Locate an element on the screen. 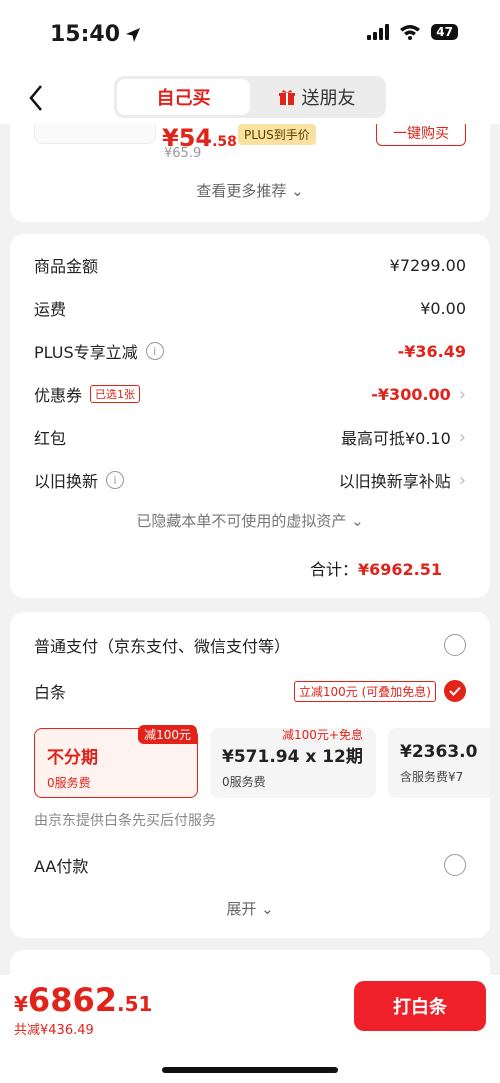 This screenshot has width=500, height=1083. checkout-bar: ¥6862.51 共减¥436.49 打白条 is located at coordinates (250, 1029).